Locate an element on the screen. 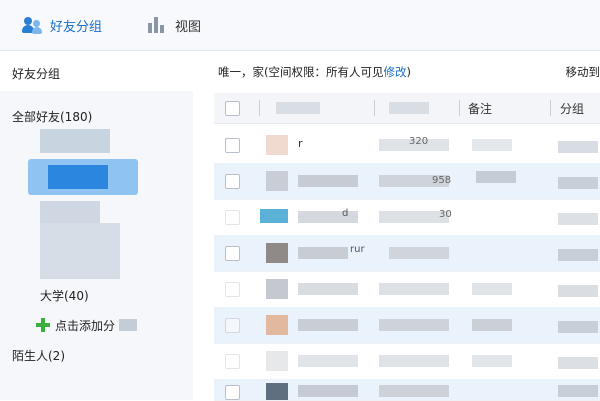 Image resolution: width=600 pixels, height=401 pixels. top-toolbar: 好友分组 视图 is located at coordinates (300, 25).